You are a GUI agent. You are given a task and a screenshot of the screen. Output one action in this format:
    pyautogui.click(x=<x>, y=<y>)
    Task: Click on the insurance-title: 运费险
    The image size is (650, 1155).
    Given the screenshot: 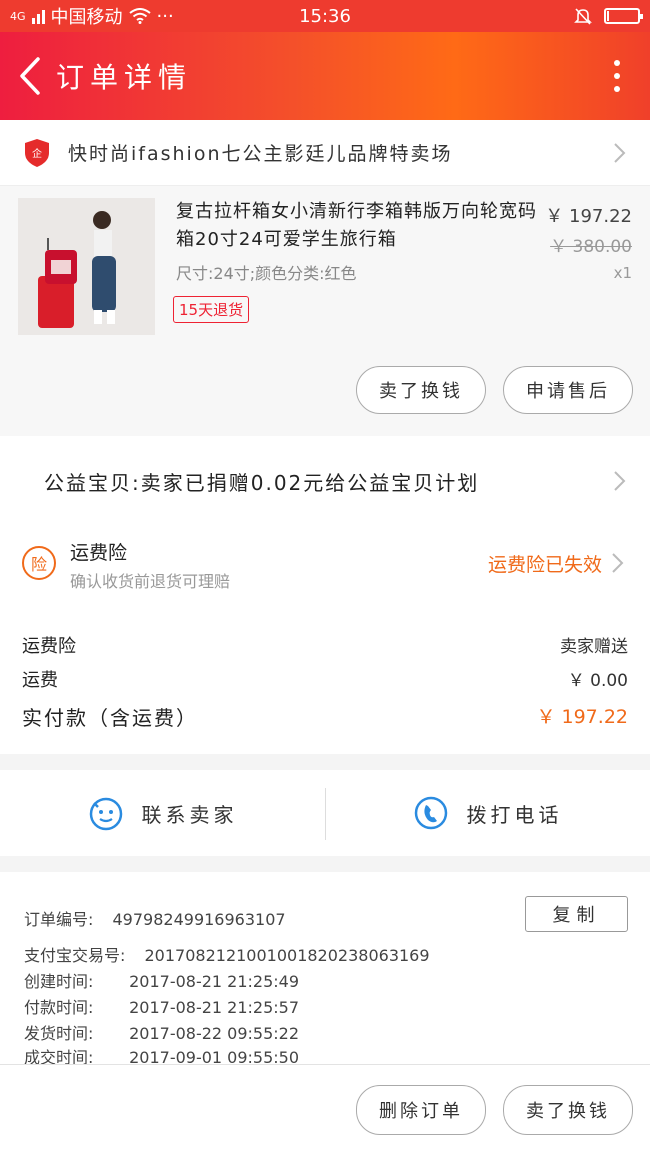 What is the action you would take?
    pyautogui.click(x=99, y=553)
    